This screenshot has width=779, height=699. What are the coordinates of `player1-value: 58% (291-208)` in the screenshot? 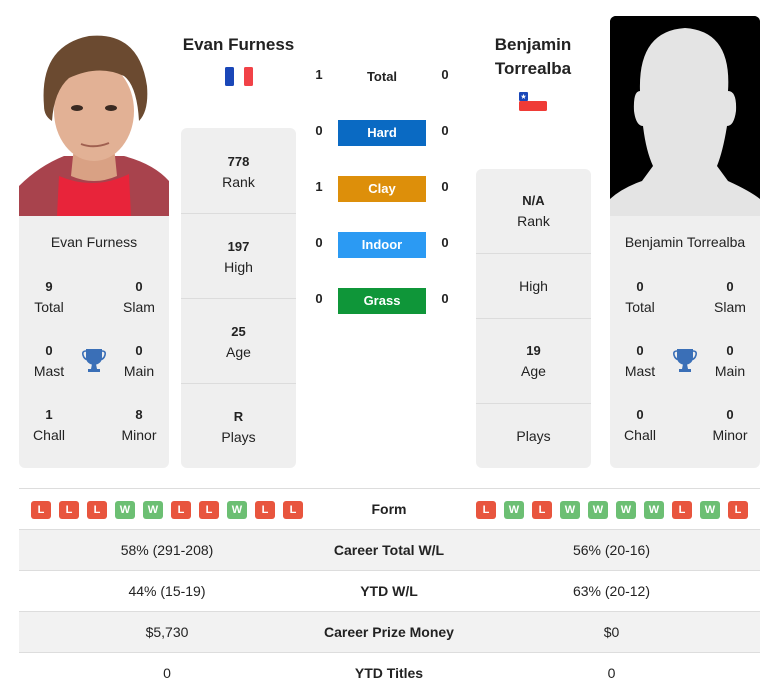 It's located at (167, 550).